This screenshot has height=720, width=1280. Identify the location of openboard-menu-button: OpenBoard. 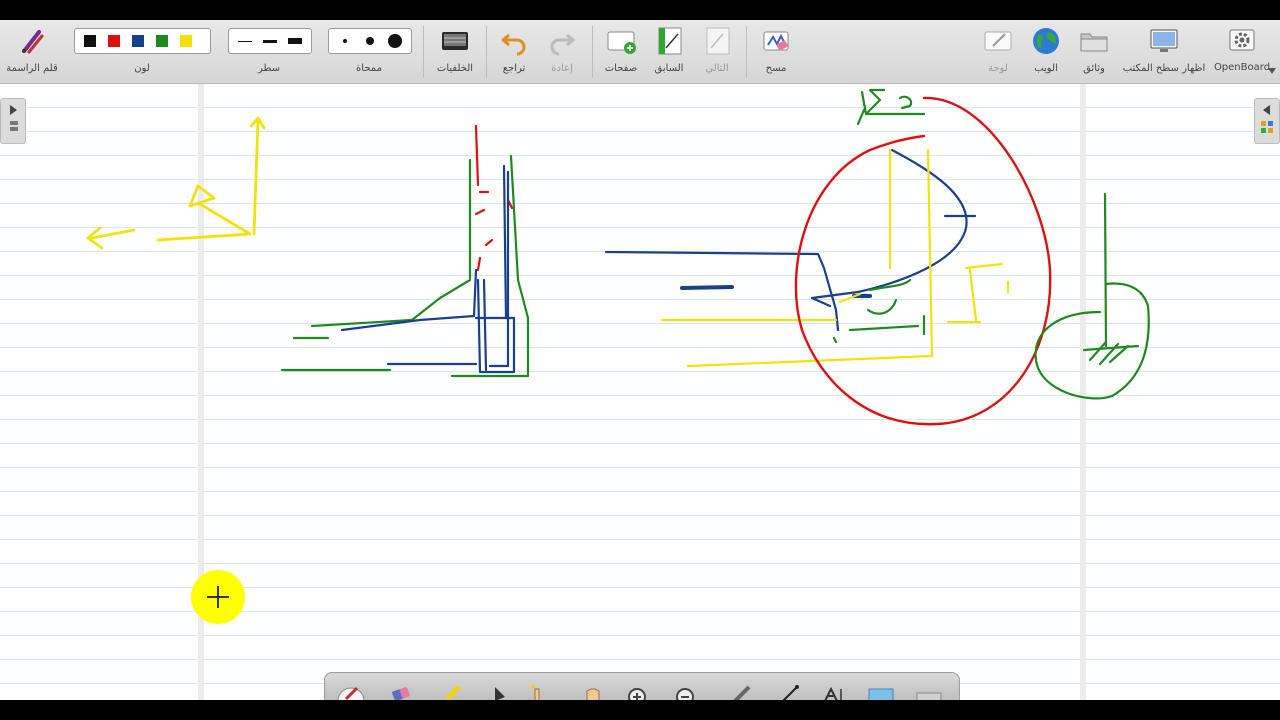
(1242, 52).